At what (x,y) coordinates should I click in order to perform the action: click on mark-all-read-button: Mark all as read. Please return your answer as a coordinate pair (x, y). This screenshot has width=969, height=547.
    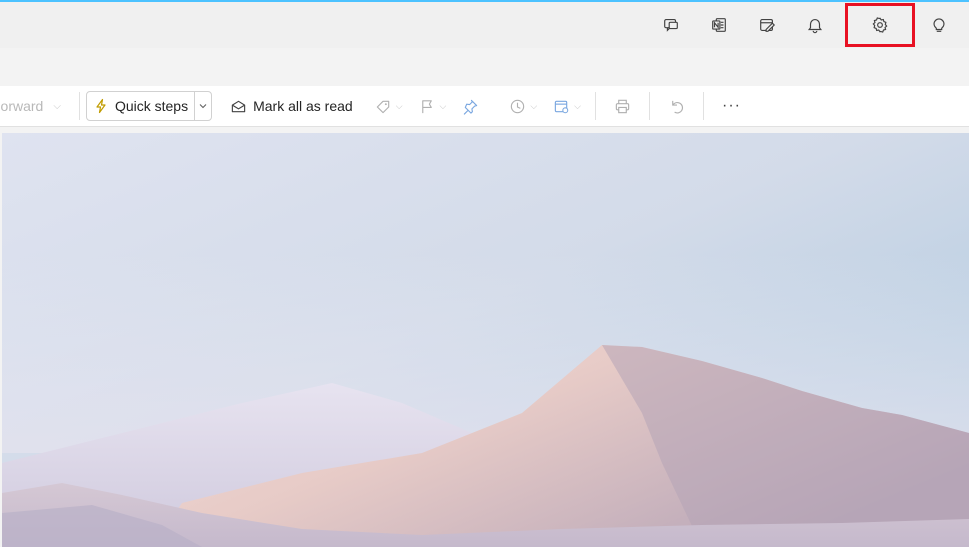
    Looking at the image, I should click on (291, 106).